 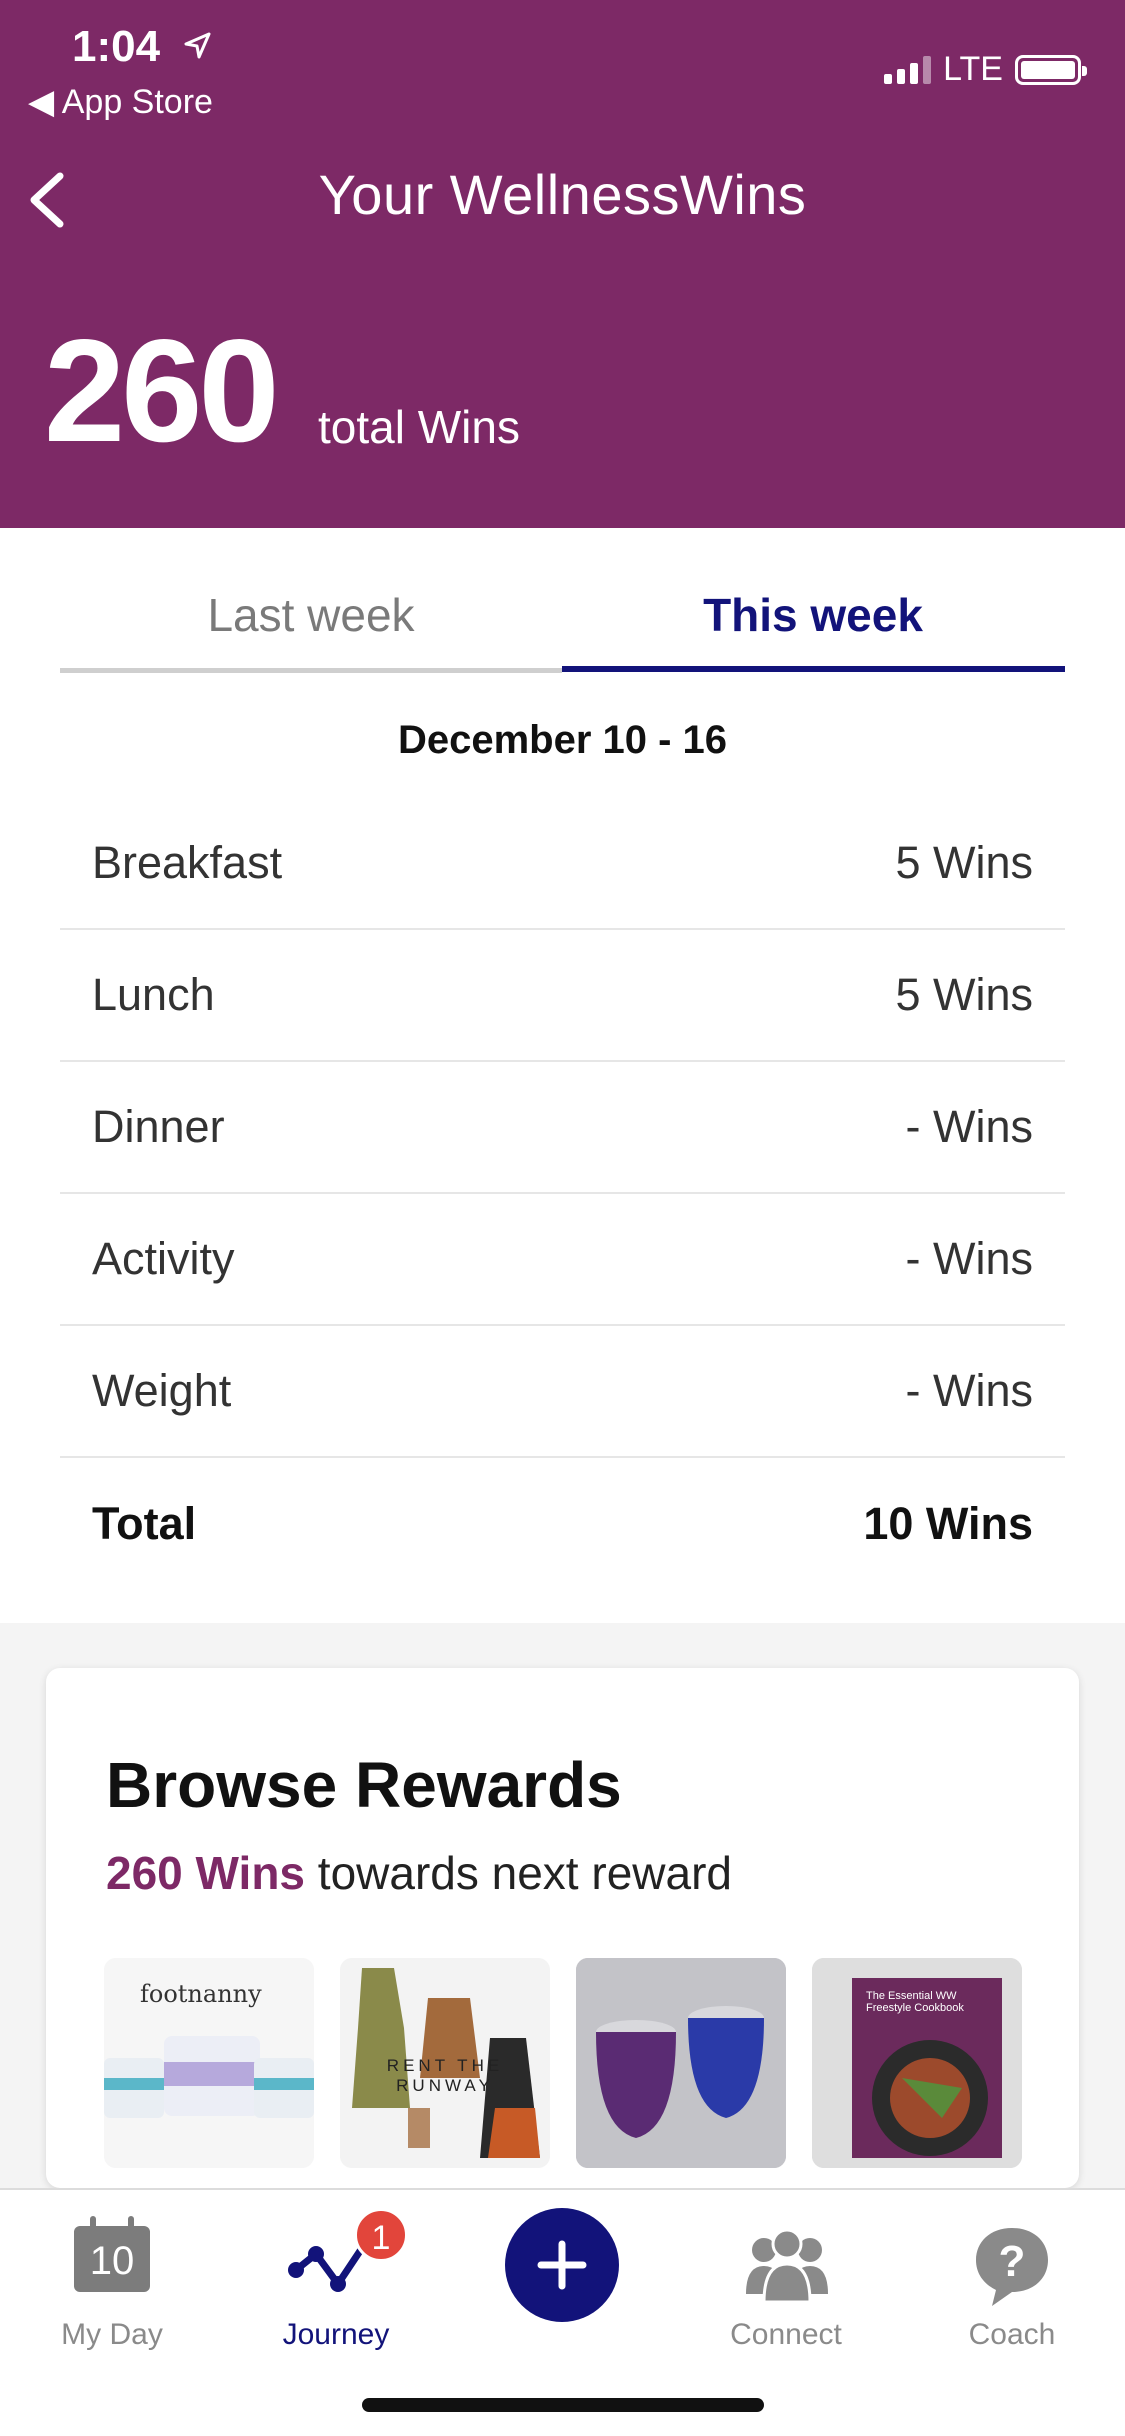 I want to click on calendar-icon: 10, so click(x=112, y=2254).